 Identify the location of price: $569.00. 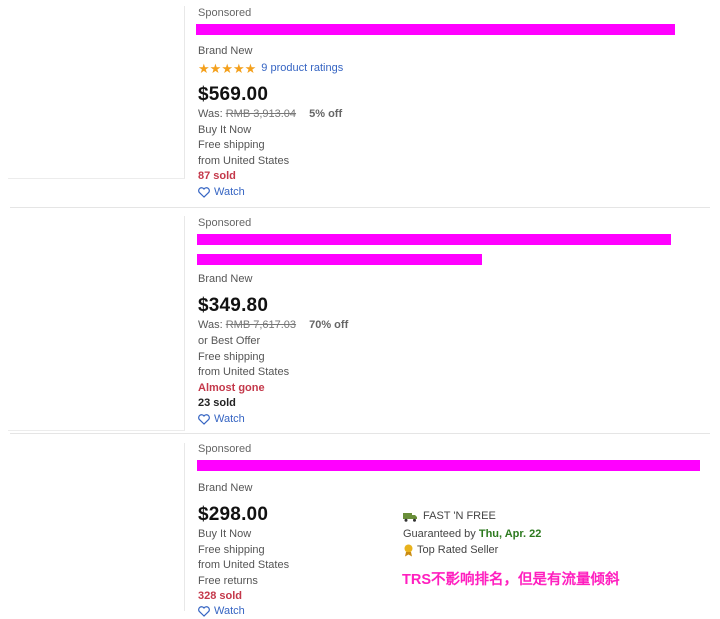
(233, 94).